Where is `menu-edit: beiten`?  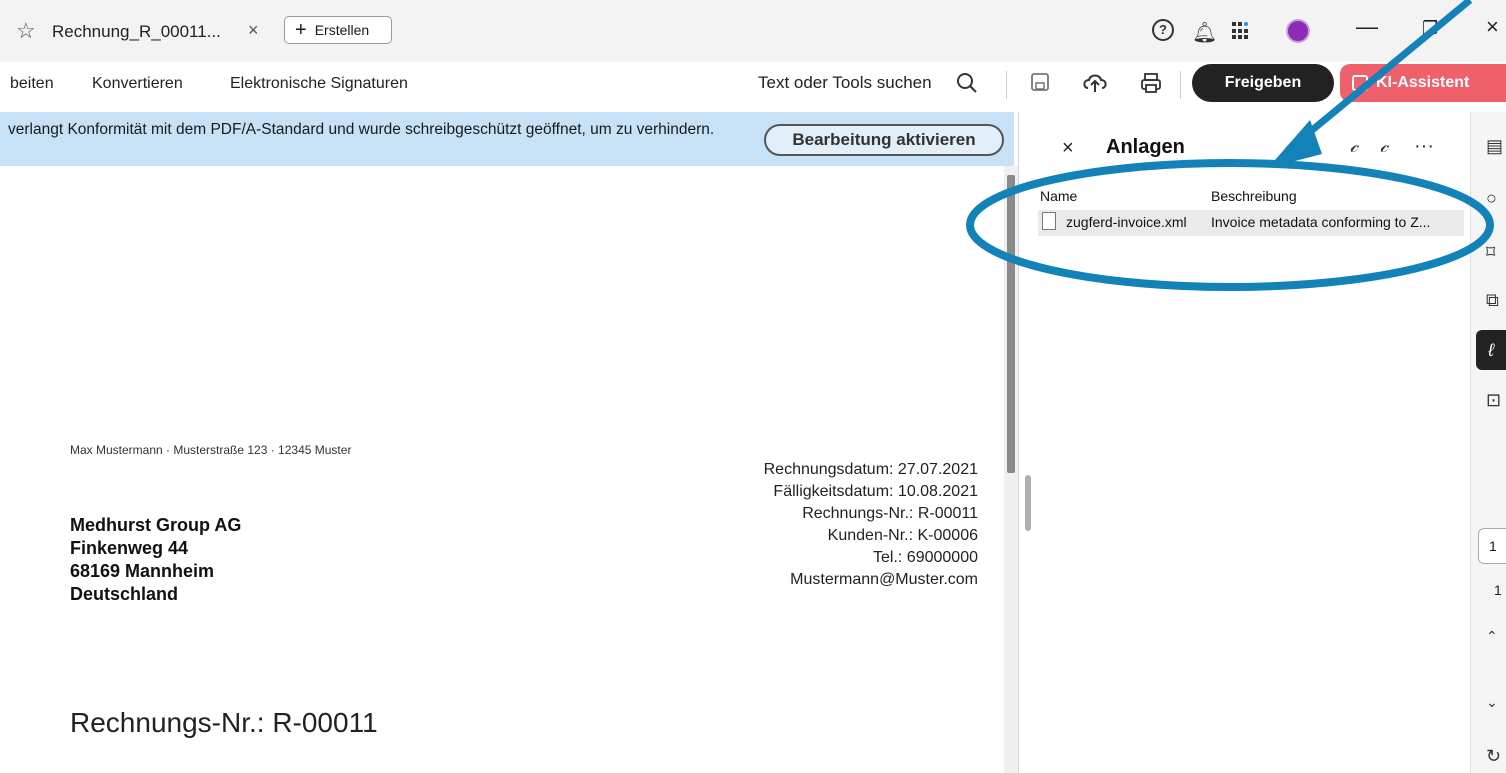
menu-edit: beiten is located at coordinates (32, 84).